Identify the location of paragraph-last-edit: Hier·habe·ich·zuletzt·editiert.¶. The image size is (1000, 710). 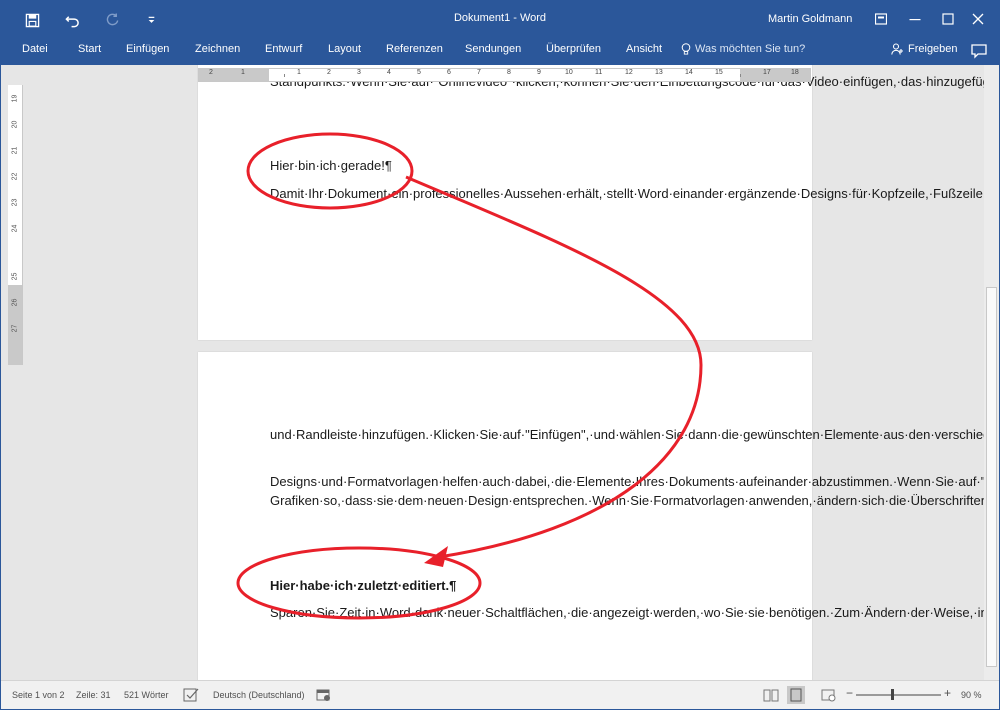
(510, 585).